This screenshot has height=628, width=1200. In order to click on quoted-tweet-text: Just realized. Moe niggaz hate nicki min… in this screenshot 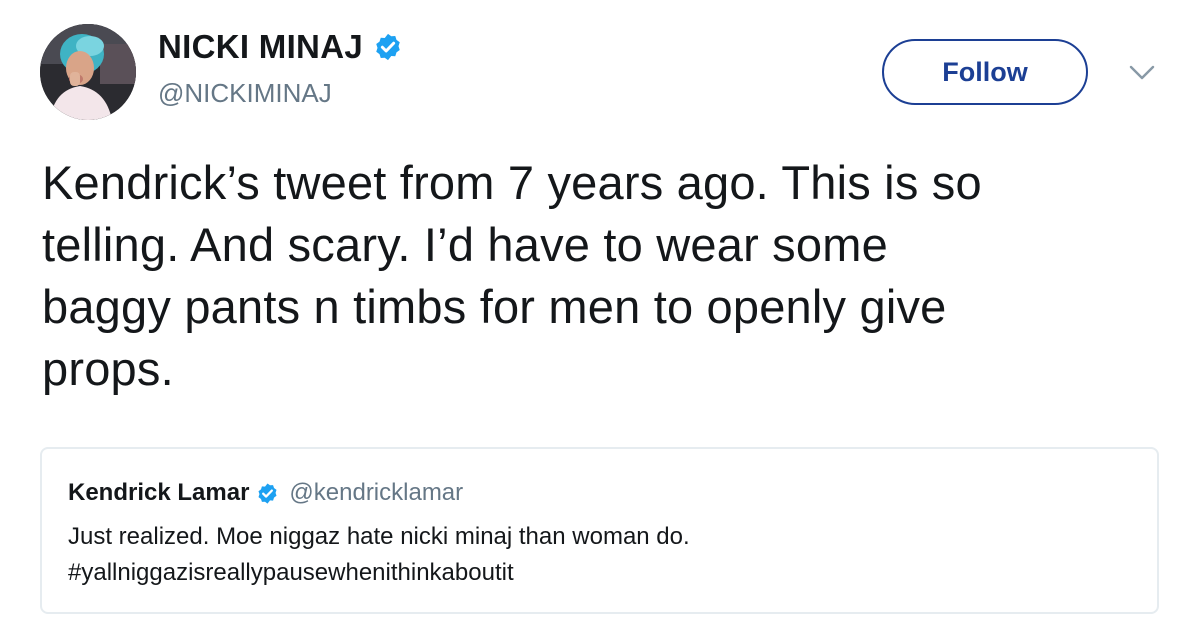, I will do `click(598, 555)`.